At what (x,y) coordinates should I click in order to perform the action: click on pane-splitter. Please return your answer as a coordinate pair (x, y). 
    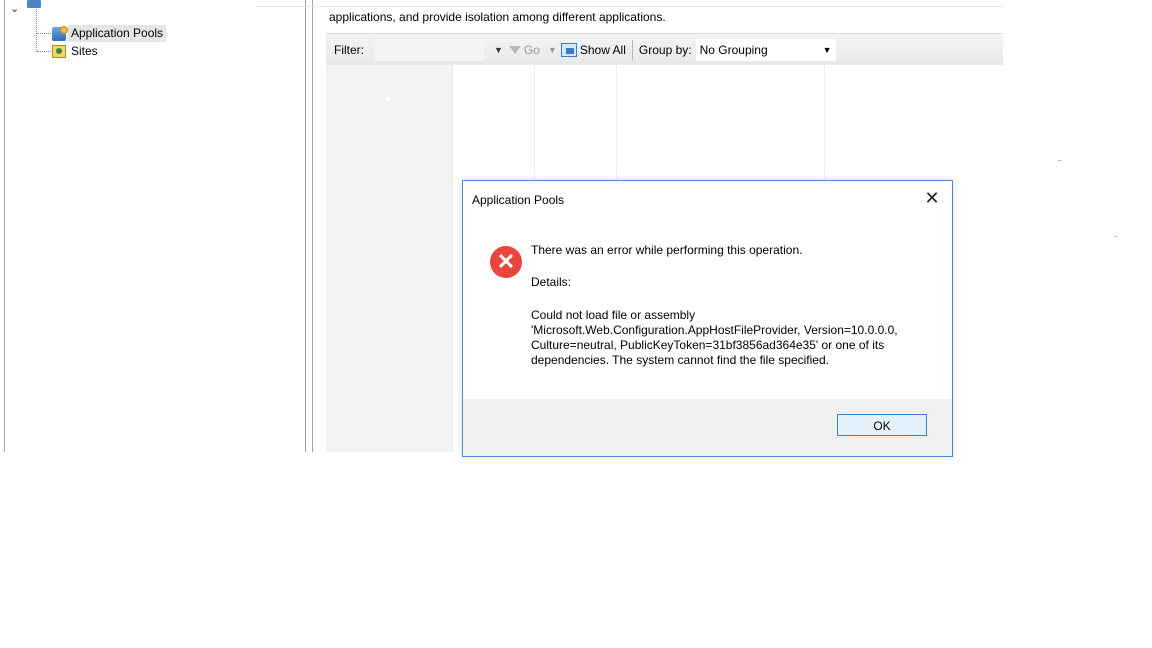
    Looking at the image, I should click on (309, 226).